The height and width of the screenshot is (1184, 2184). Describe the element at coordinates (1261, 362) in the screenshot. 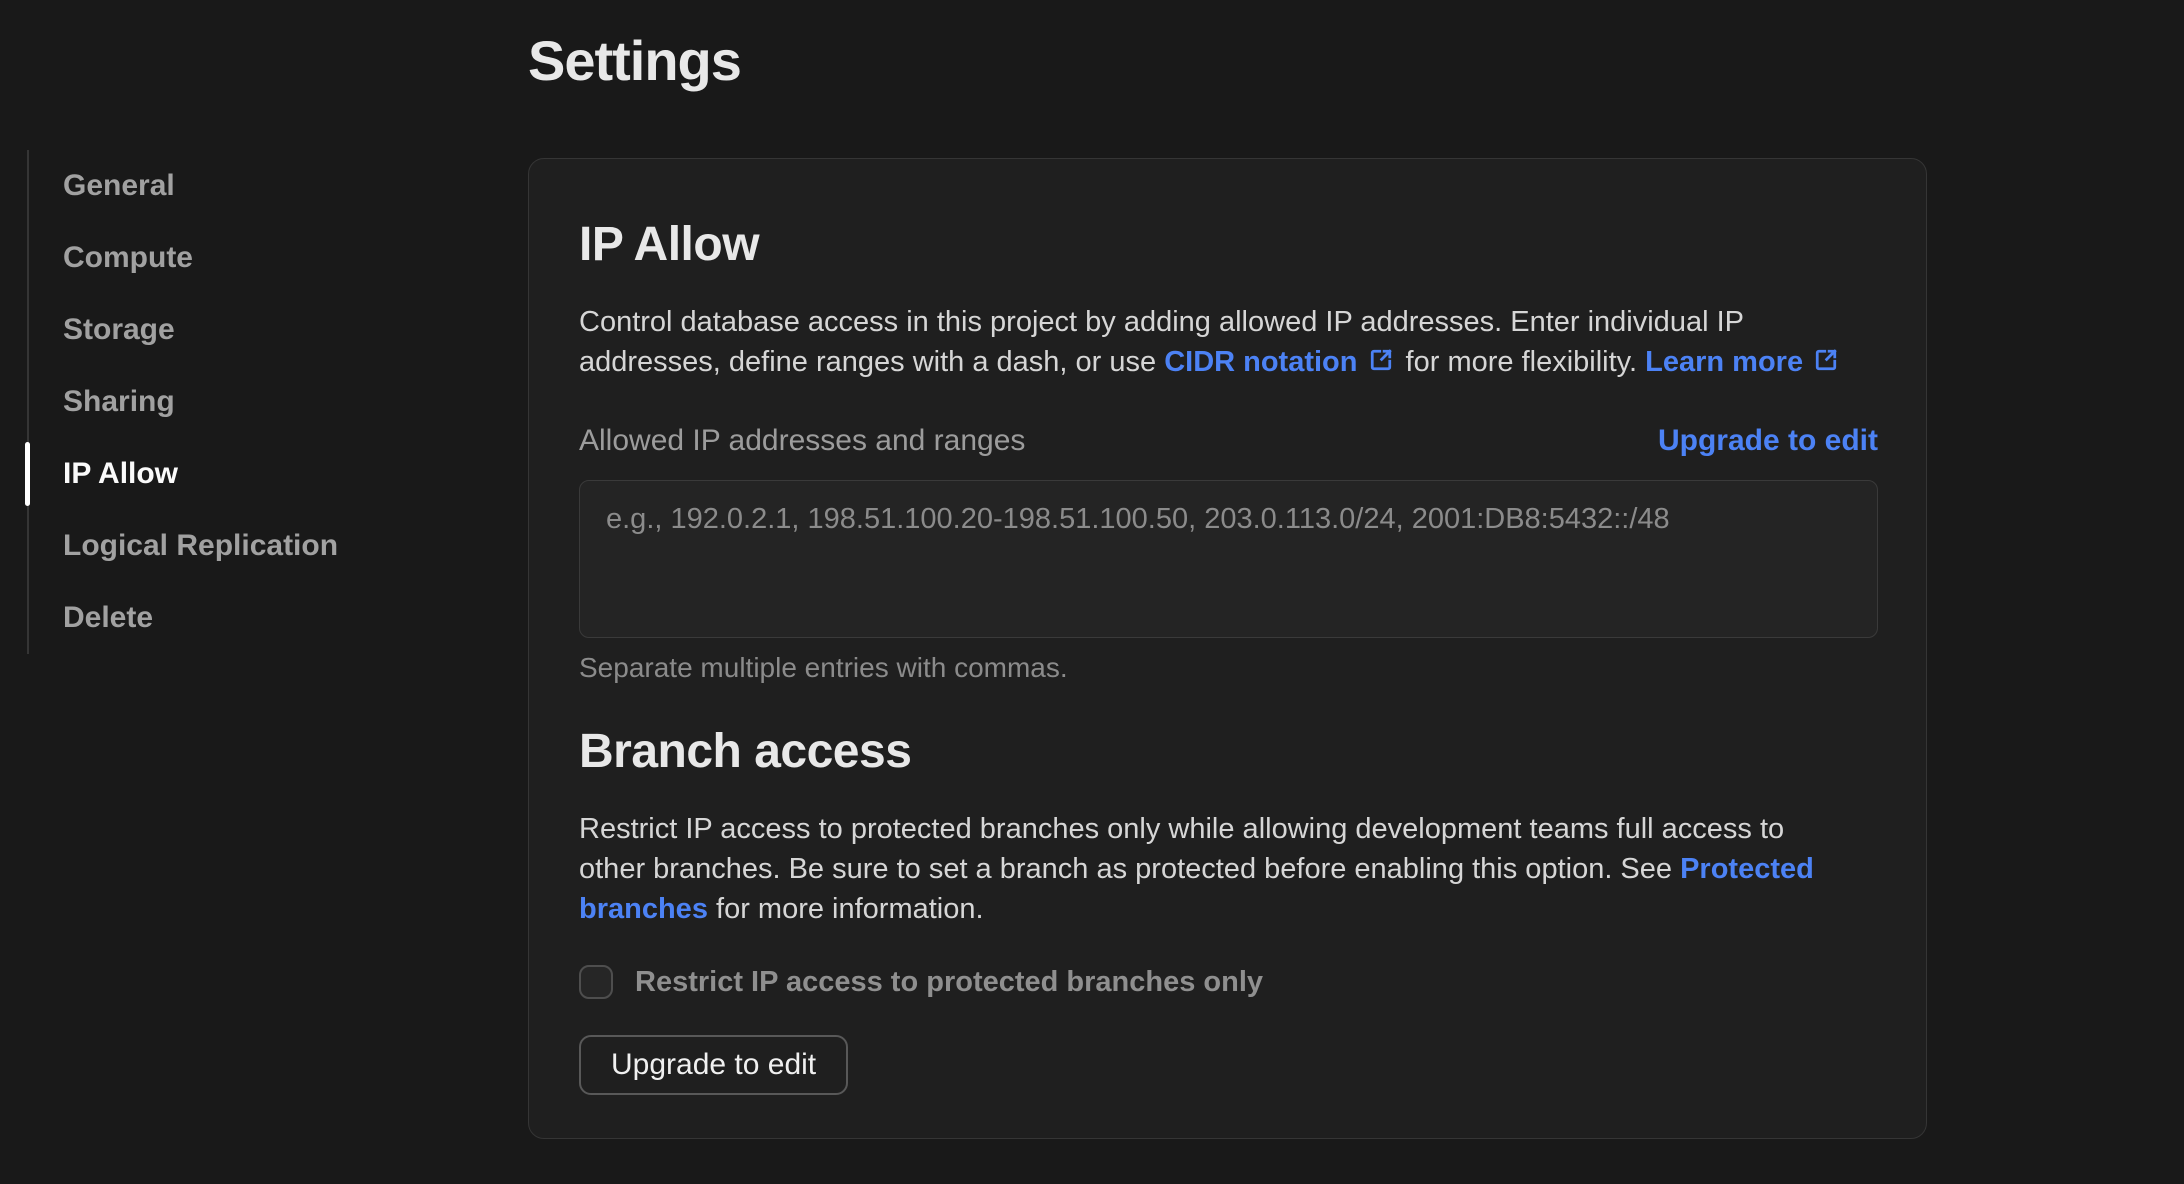

I see `cidr-notation-link-label: CIDR notation` at that location.